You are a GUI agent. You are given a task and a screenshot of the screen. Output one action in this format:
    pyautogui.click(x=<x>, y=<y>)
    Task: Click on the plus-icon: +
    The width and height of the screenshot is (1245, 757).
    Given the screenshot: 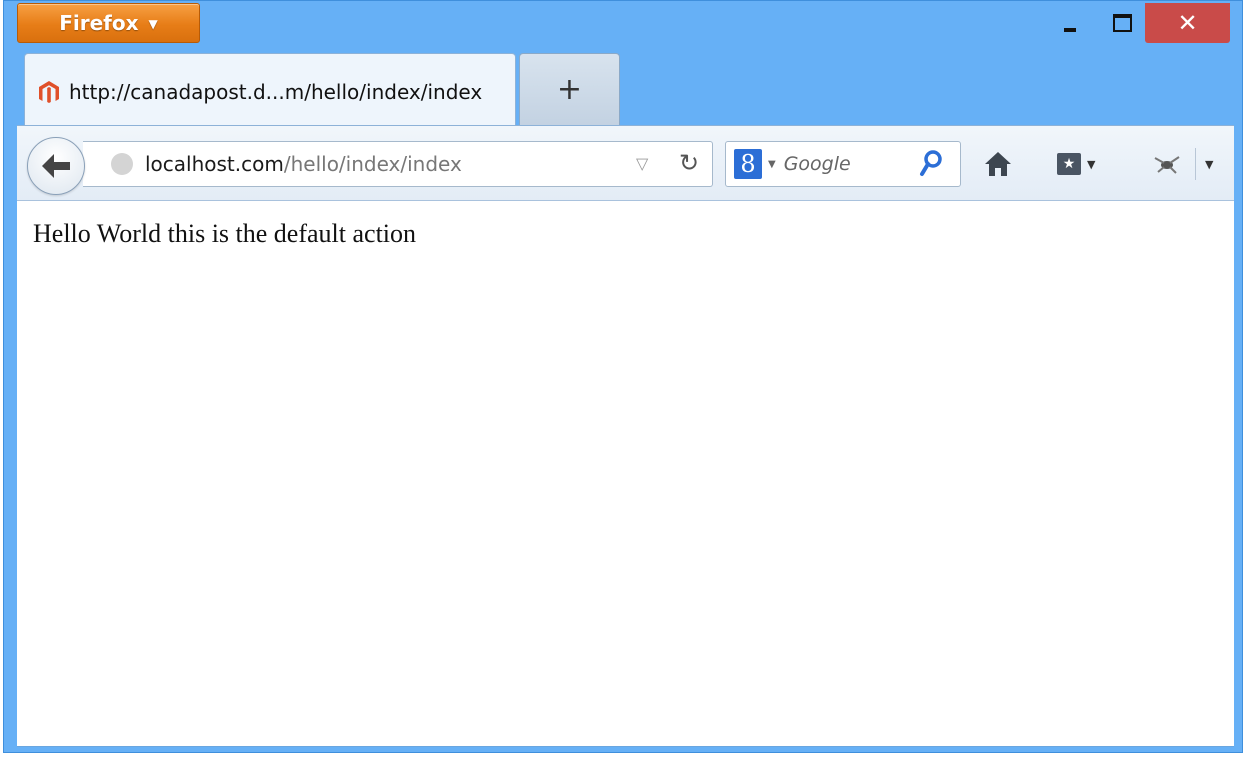 What is the action you would take?
    pyautogui.click(x=569, y=89)
    